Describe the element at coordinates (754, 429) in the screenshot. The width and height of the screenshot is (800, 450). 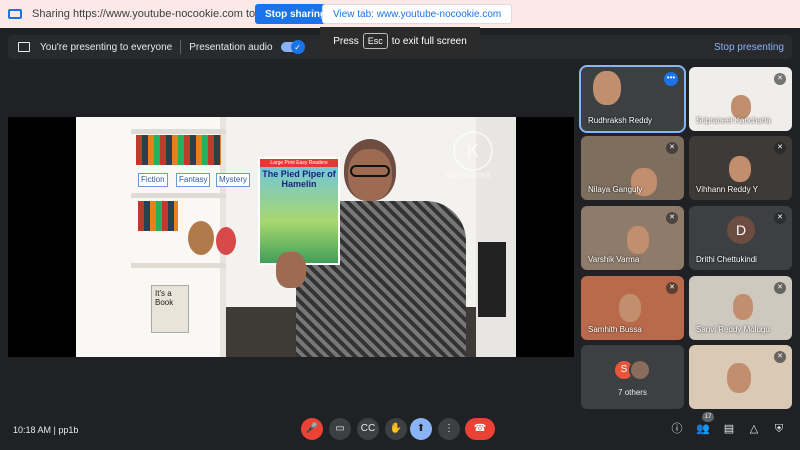
I see `activities-icon: △` at that location.